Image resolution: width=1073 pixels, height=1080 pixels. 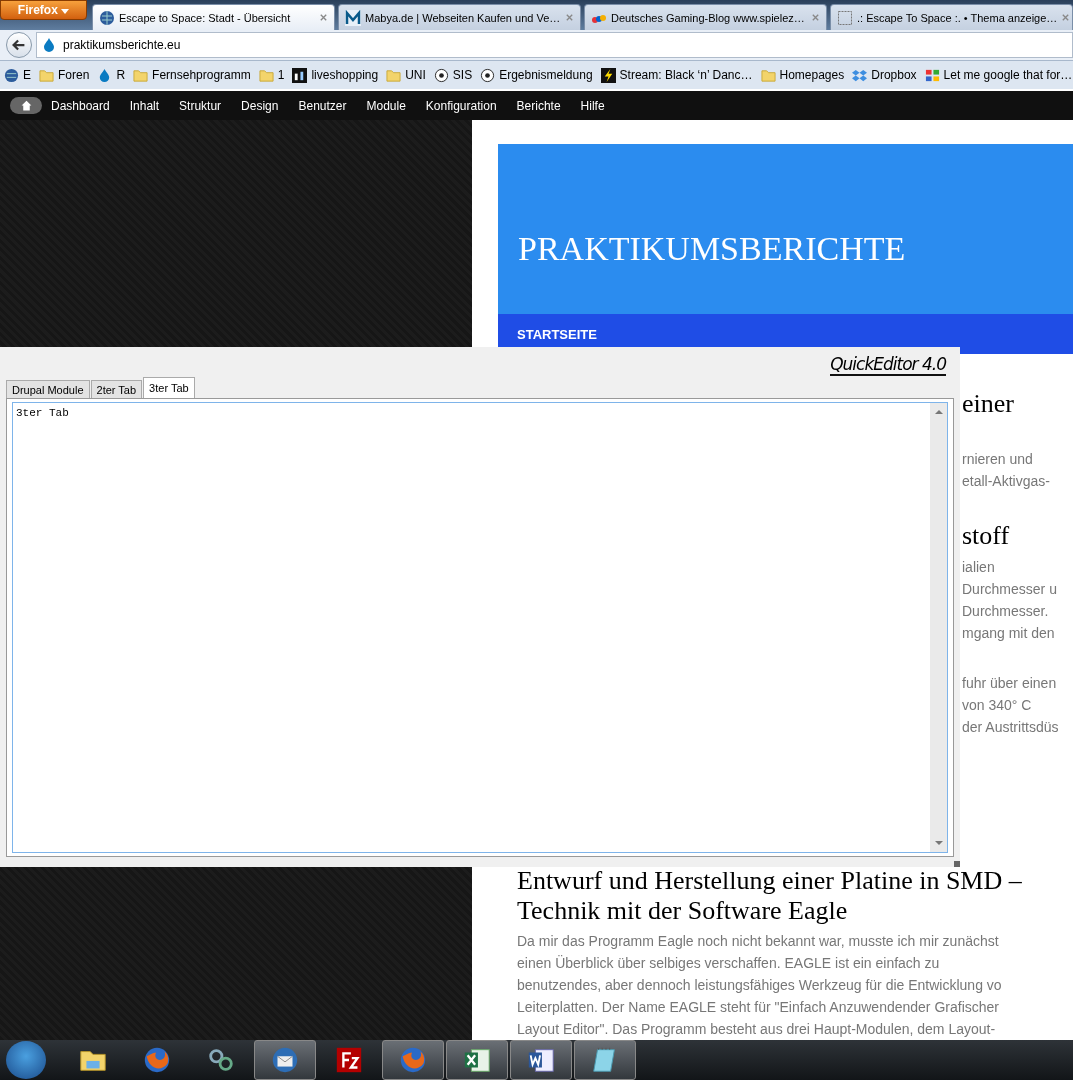 What do you see at coordinates (345, 75) in the screenshot?
I see `bookmark-label: liveshopping` at bounding box center [345, 75].